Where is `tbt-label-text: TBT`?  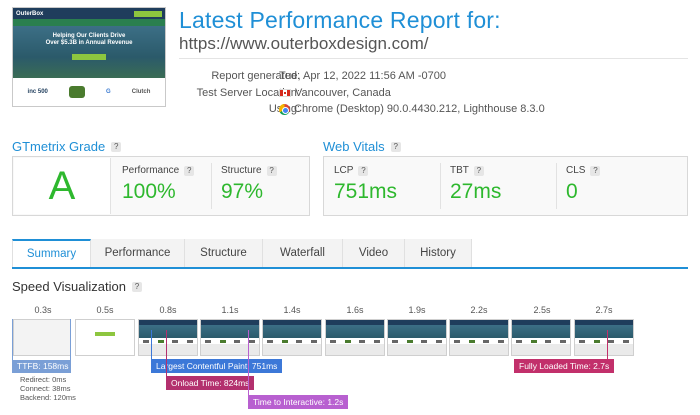 tbt-label-text: TBT is located at coordinates (459, 170).